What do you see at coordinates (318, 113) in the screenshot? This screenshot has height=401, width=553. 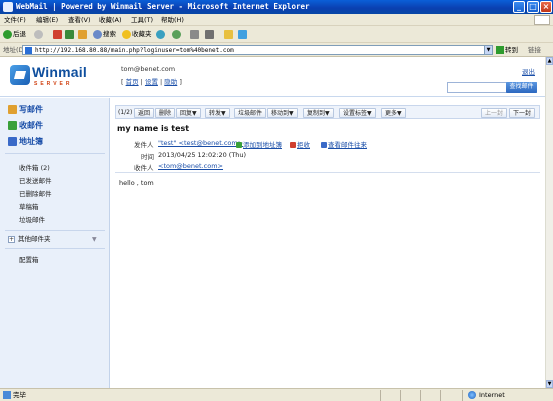 I see `copy-to-button: 复制到▼` at bounding box center [318, 113].